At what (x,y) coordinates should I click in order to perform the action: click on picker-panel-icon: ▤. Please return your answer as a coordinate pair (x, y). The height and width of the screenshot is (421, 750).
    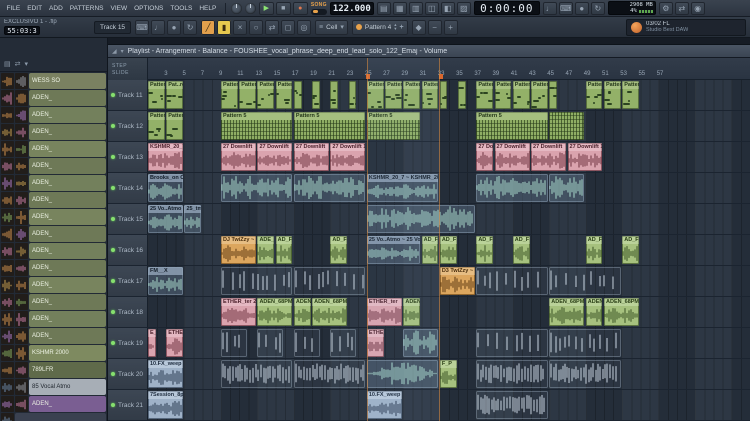
    Looking at the image, I should click on (7, 64).